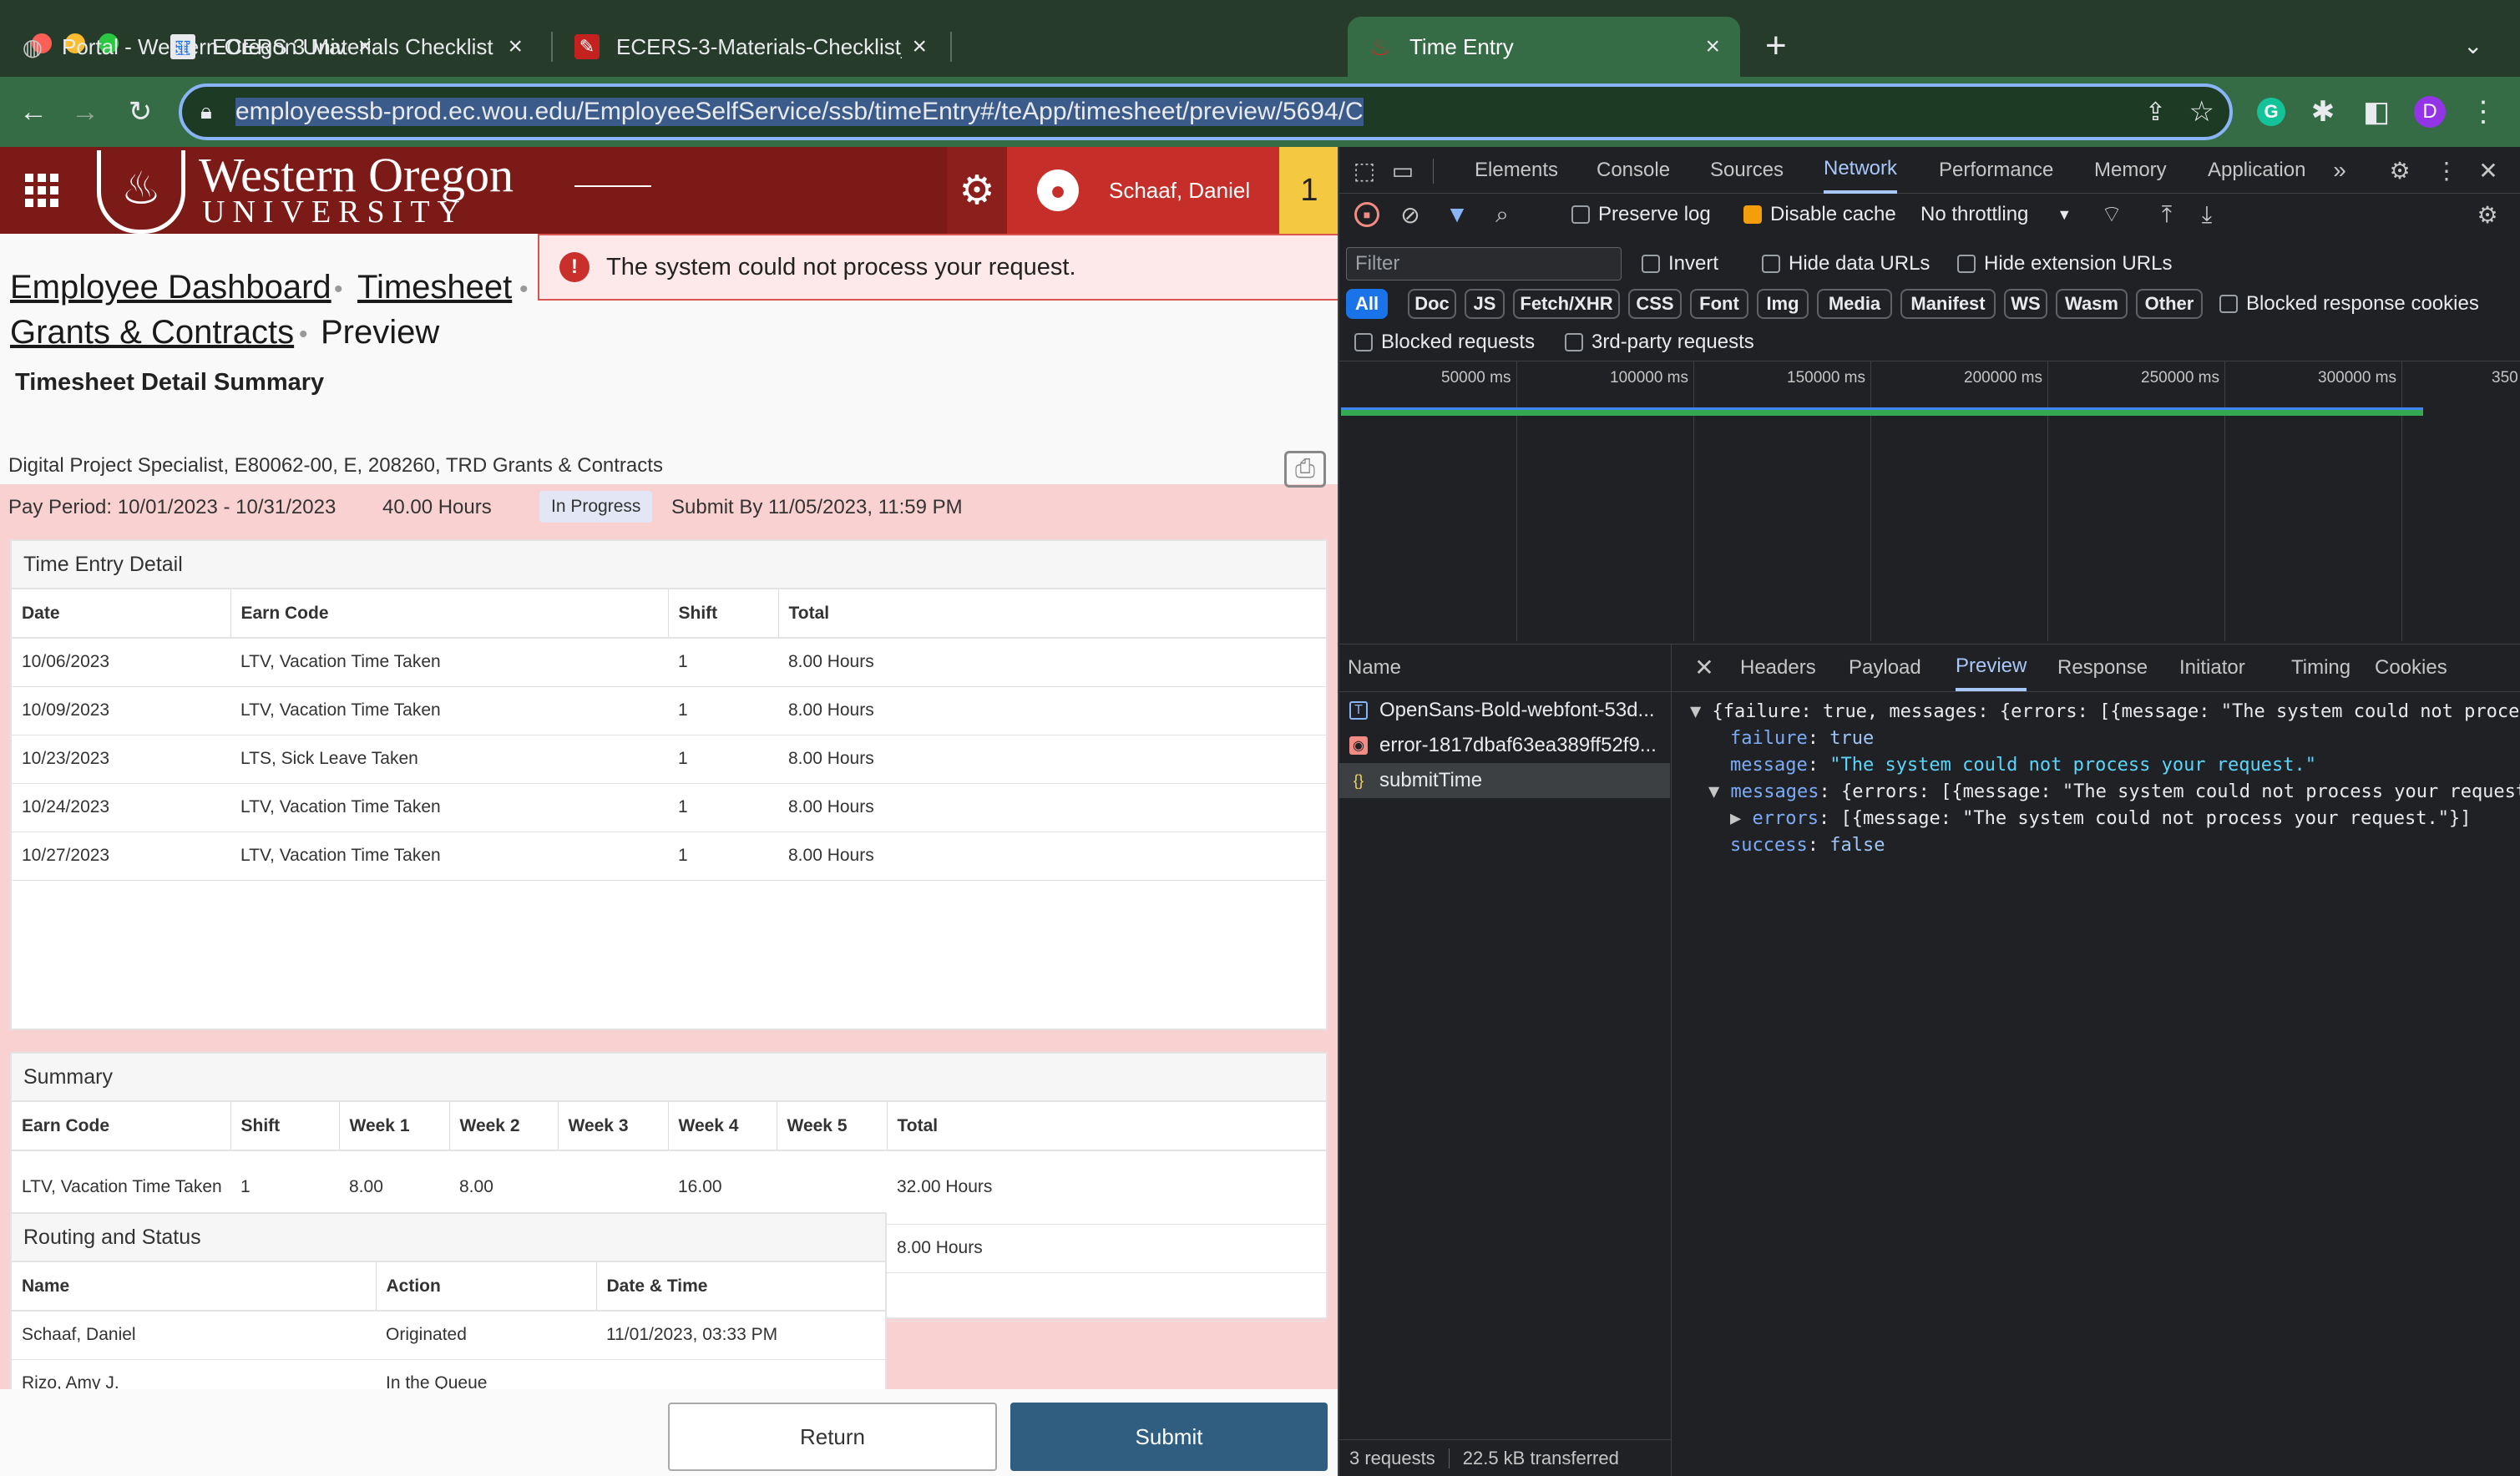 The image size is (2520, 1476). I want to click on filter-all: All, so click(1367, 304).